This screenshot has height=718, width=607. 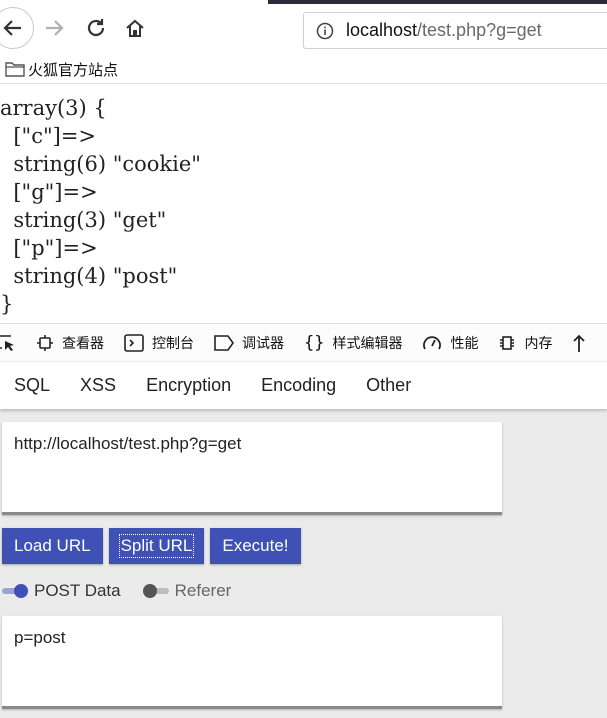 I want to click on load-url-label: Load URL, so click(x=52, y=545).